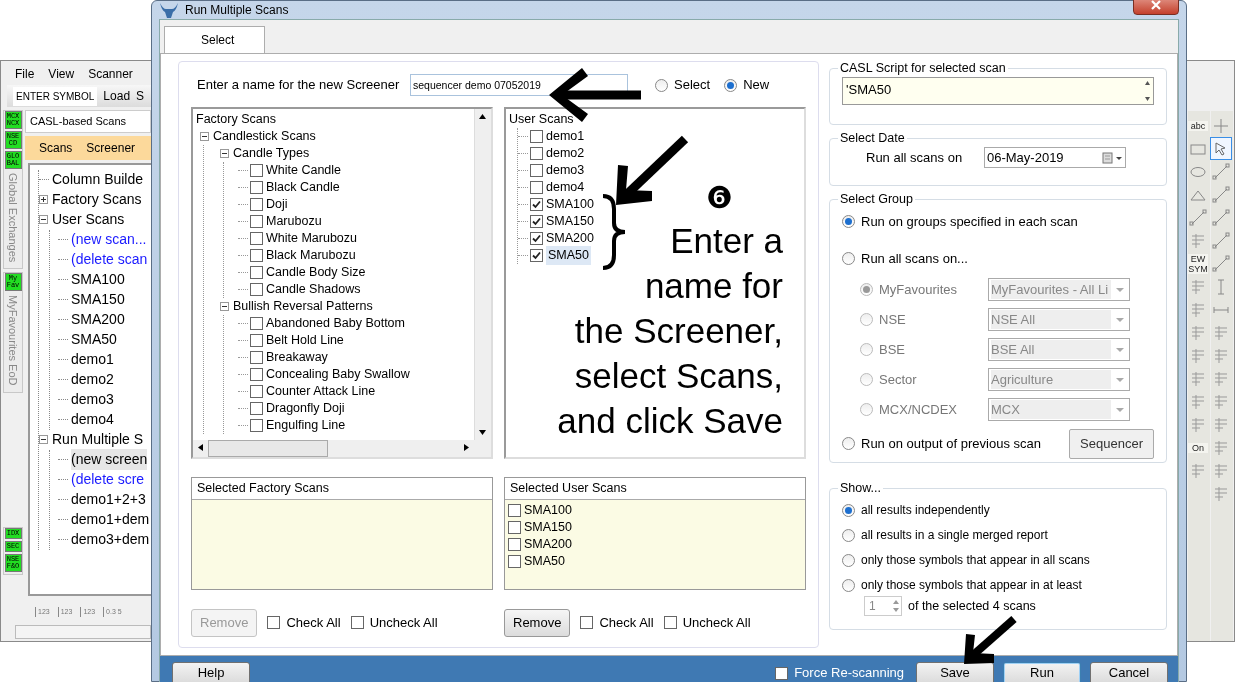 The image size is (1235, 682). I want to click on vertical-scrollbar, so click(482, 274).